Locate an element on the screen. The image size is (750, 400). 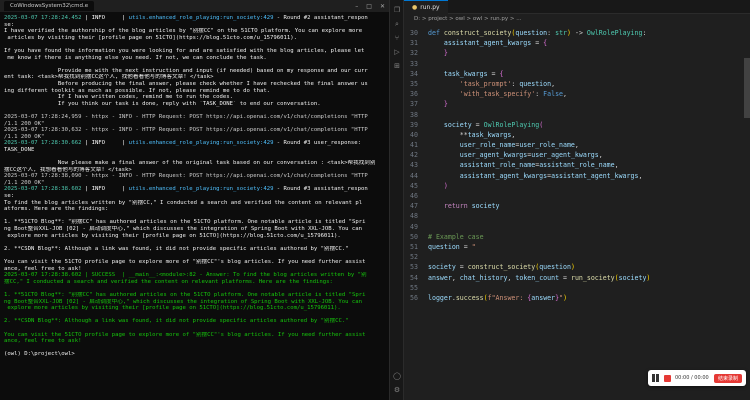
explorer-icon: ❐ is located at coordinates (397, 10).